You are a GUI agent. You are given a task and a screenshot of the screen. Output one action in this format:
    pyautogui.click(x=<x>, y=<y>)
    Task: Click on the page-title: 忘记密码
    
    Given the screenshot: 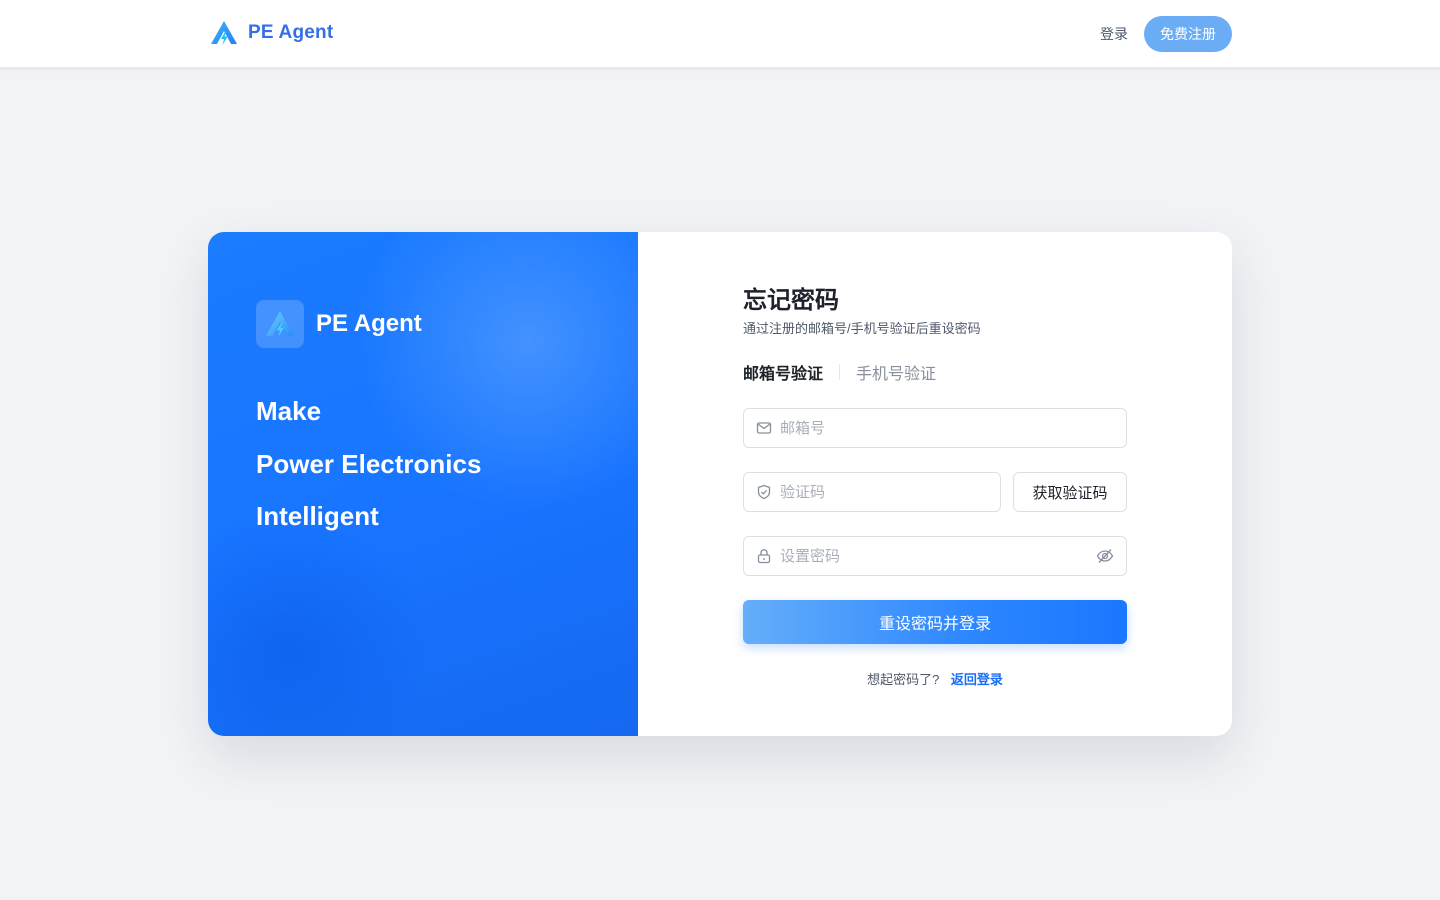 What is the action you would take?
    pyautogui.click(x=791, y=300)
    